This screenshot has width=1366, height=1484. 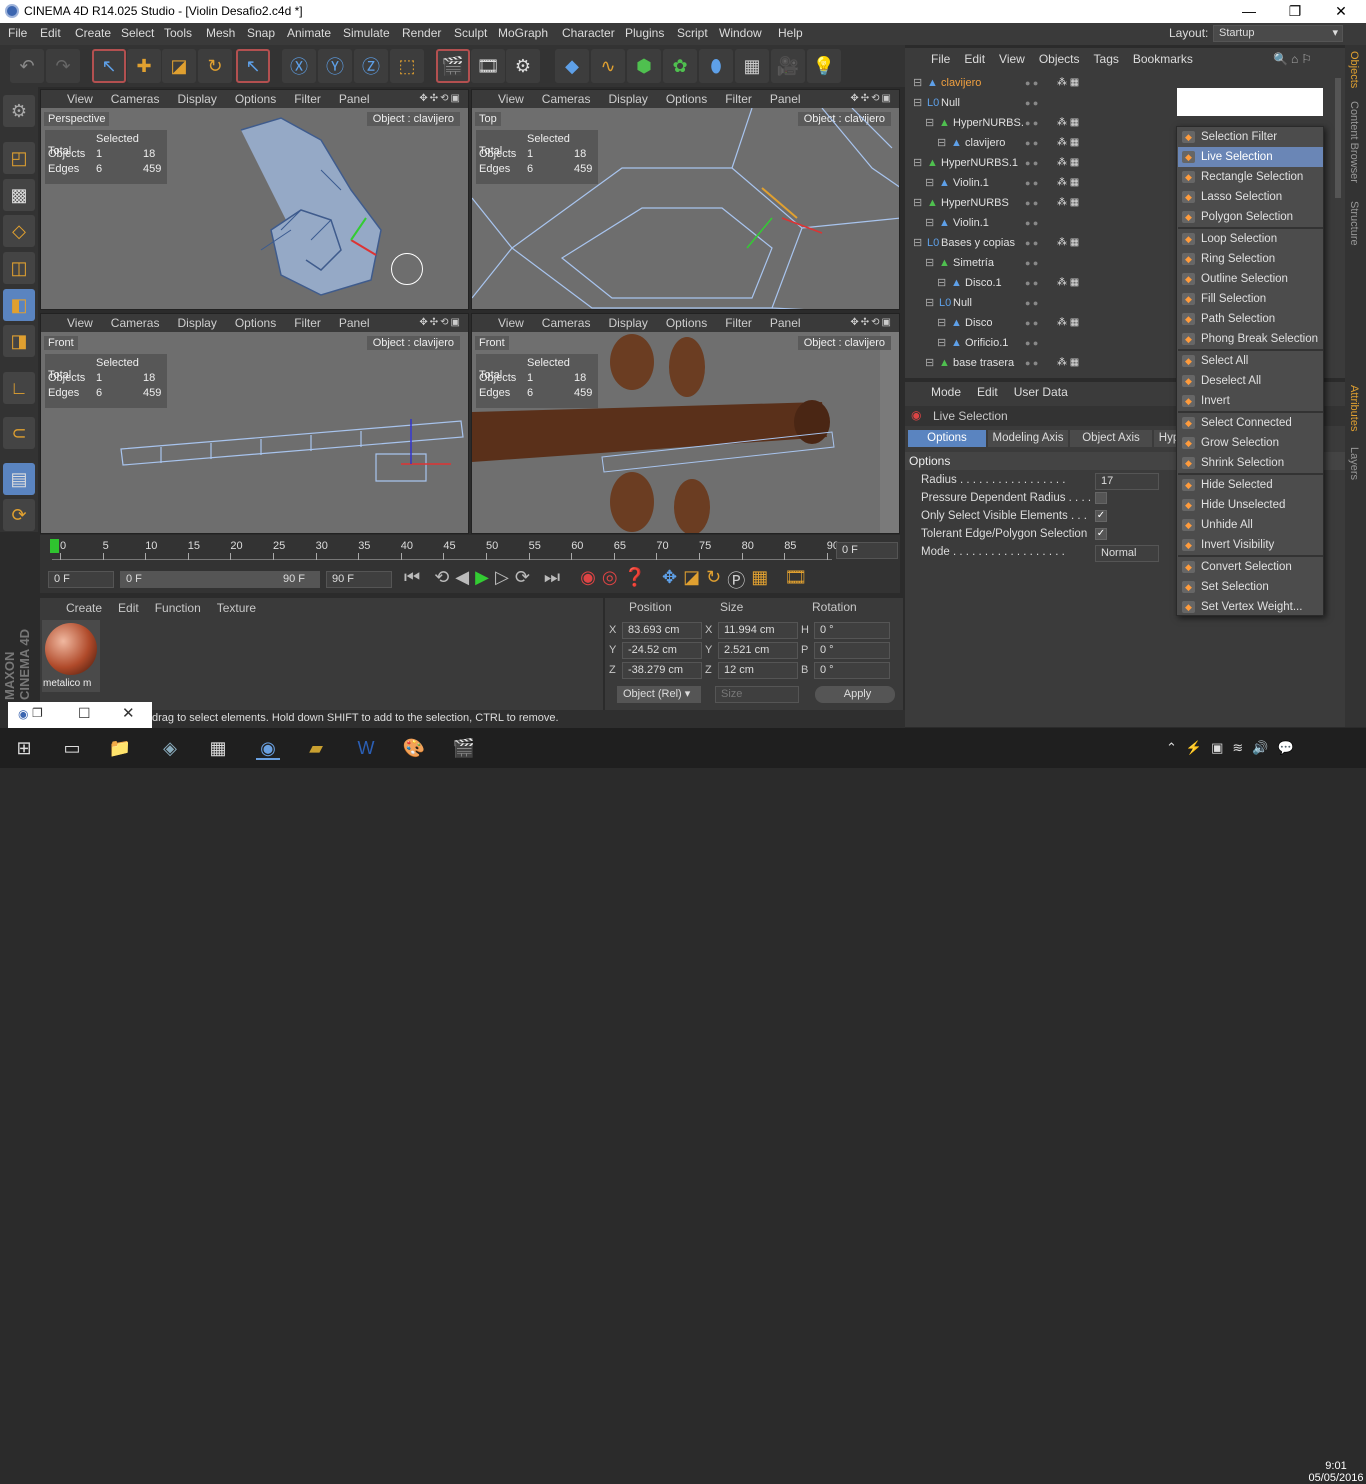 I want to click on viewport-menu-panel: Panel, so click(x=354, y=323).